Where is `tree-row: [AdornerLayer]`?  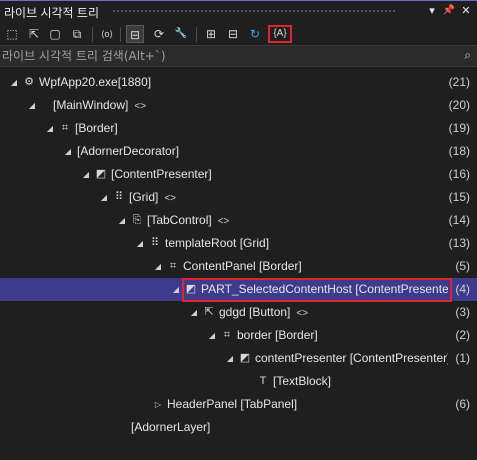
tree-row: [AdornerLayer] is located at coordinates (238, 427).